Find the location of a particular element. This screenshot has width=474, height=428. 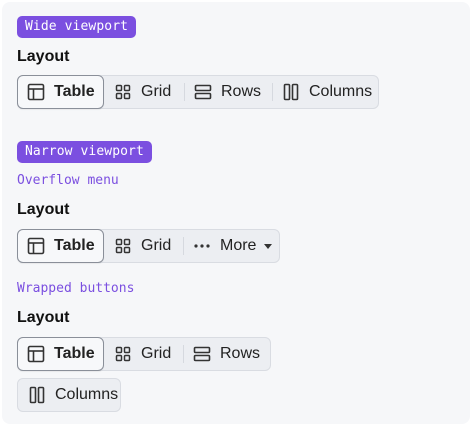

overflow-menu-caption: Overflow menu is located at coordinates (68, 180).